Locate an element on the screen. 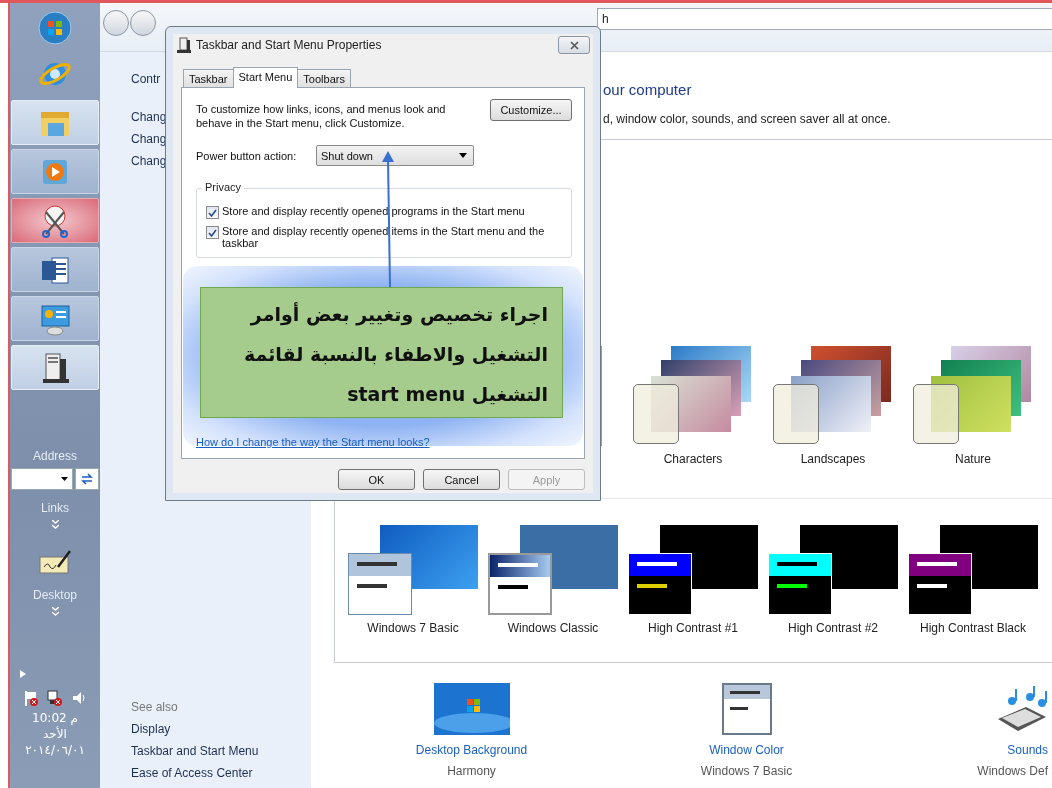 This screenshot has width=1052, height=788. toolbar-label: Links is located at coordinates (55, 508).